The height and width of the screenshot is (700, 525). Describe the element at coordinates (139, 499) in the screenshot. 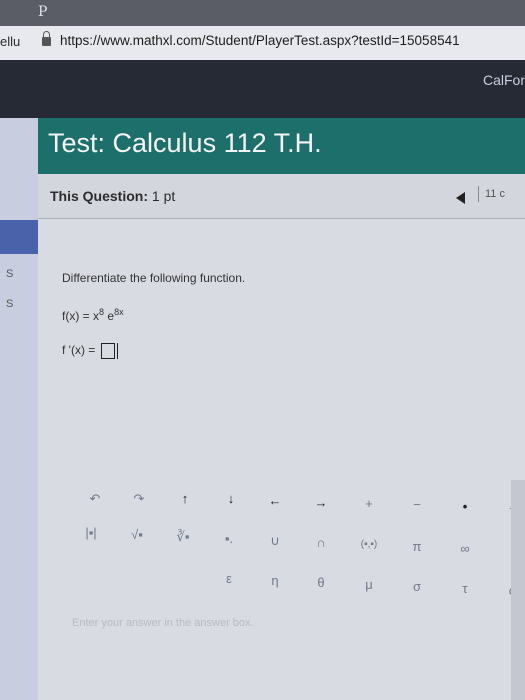

I see `redo-button: ↷` at that location.